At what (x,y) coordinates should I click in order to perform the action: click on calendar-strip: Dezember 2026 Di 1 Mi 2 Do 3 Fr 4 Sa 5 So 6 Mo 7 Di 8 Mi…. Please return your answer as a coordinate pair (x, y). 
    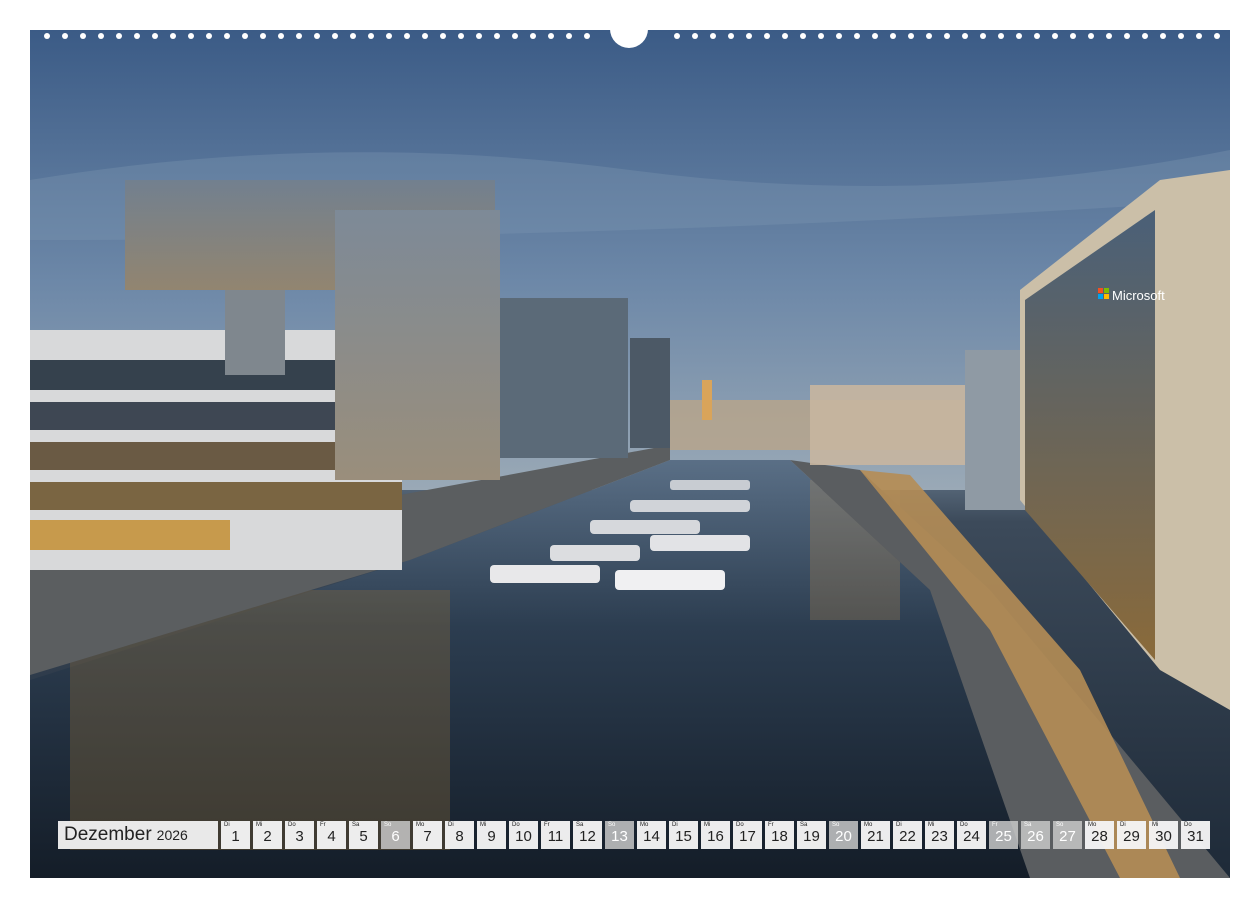
    Looking at the image, I should click on (634, 835).